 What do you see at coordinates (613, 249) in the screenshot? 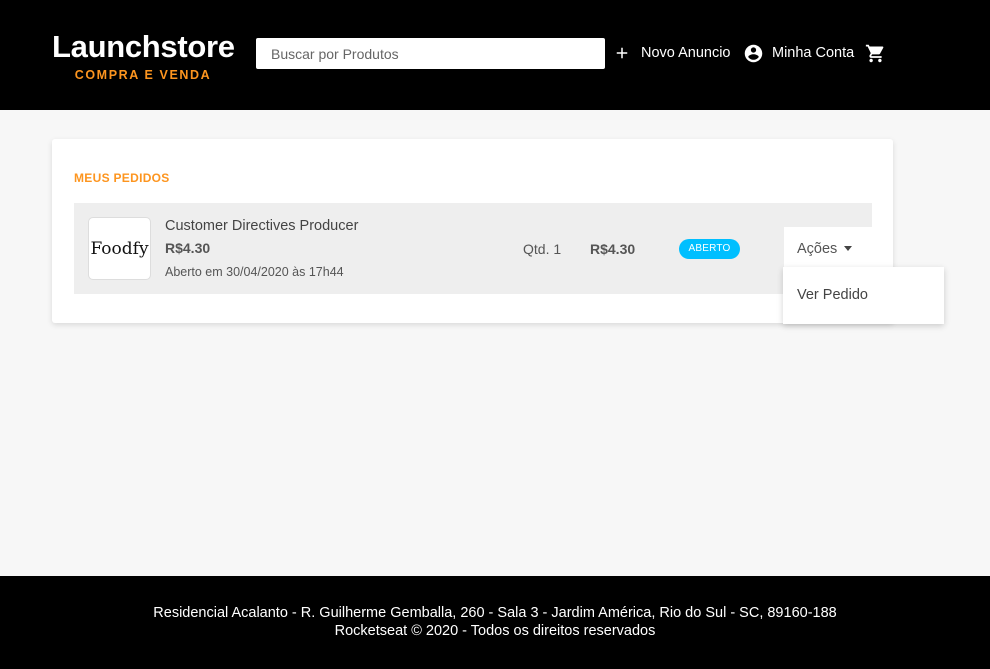
I see `order-total: R$4.30` at bounding box center [613, 249].